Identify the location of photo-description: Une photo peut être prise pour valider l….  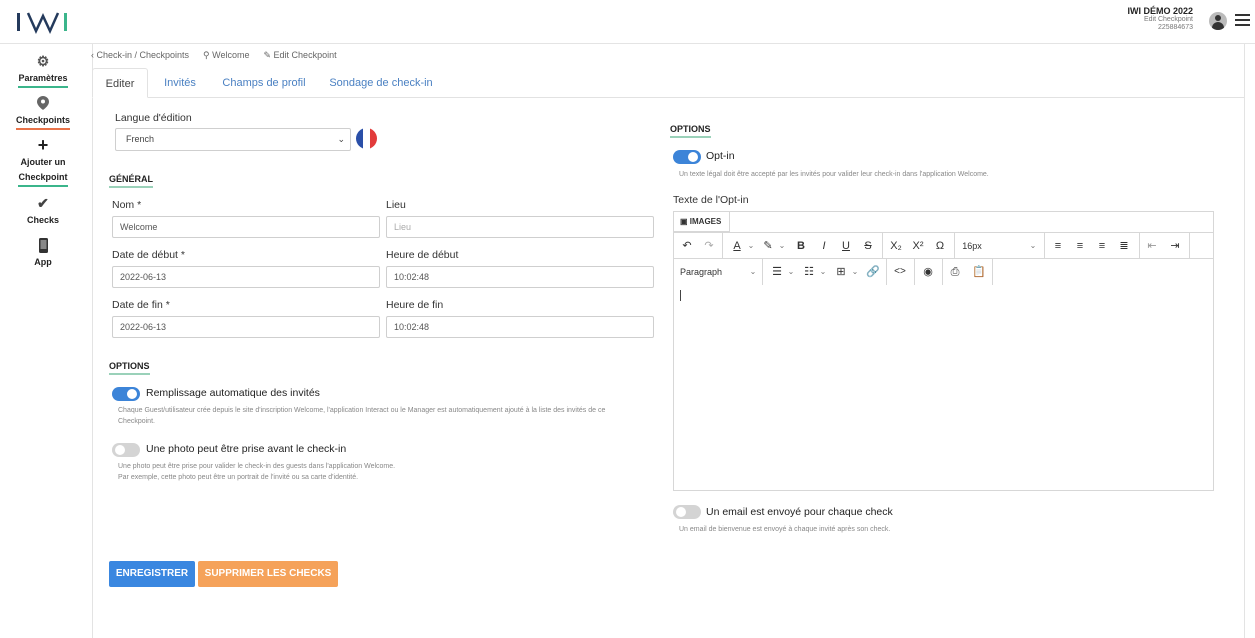
(257, 472).